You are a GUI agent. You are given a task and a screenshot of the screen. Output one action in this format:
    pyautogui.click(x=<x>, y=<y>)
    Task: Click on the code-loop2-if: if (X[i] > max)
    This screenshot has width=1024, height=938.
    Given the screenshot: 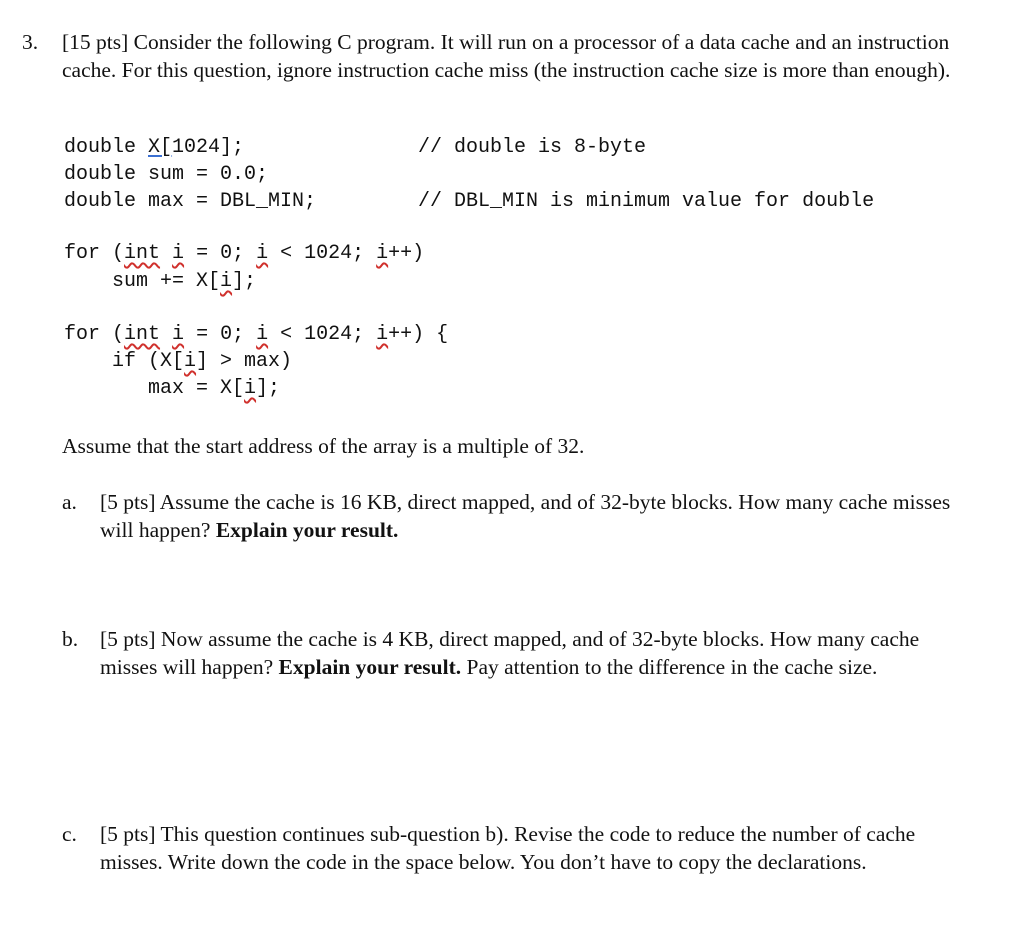 What is the action you would take?
    pyautogui.click(x=178, y=361)
    